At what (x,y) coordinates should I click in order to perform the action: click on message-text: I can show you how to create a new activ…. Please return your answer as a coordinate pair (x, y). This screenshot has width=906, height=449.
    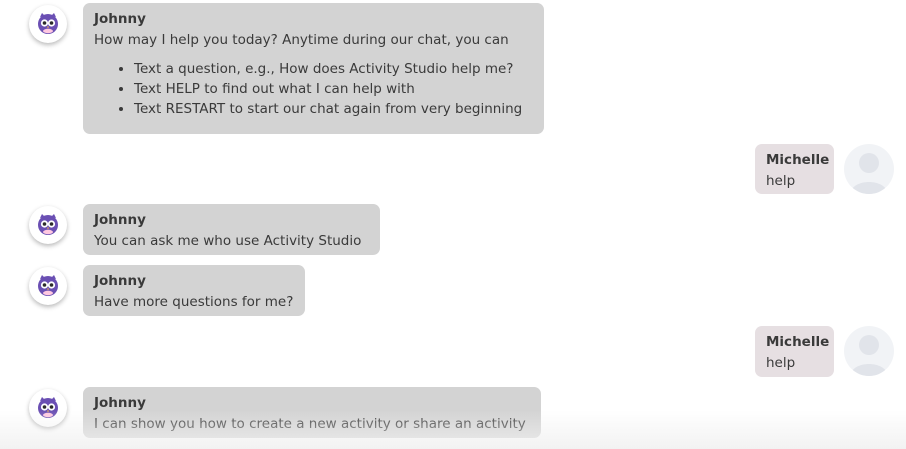
    Looking at the image, I should click on (310, 424).